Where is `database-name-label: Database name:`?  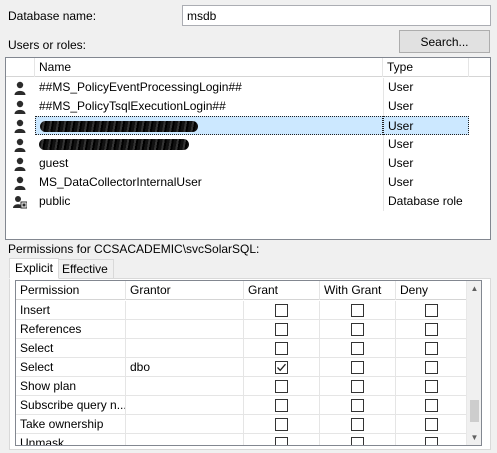
database-name-label: Database name: is located at coordinates (52, 16).